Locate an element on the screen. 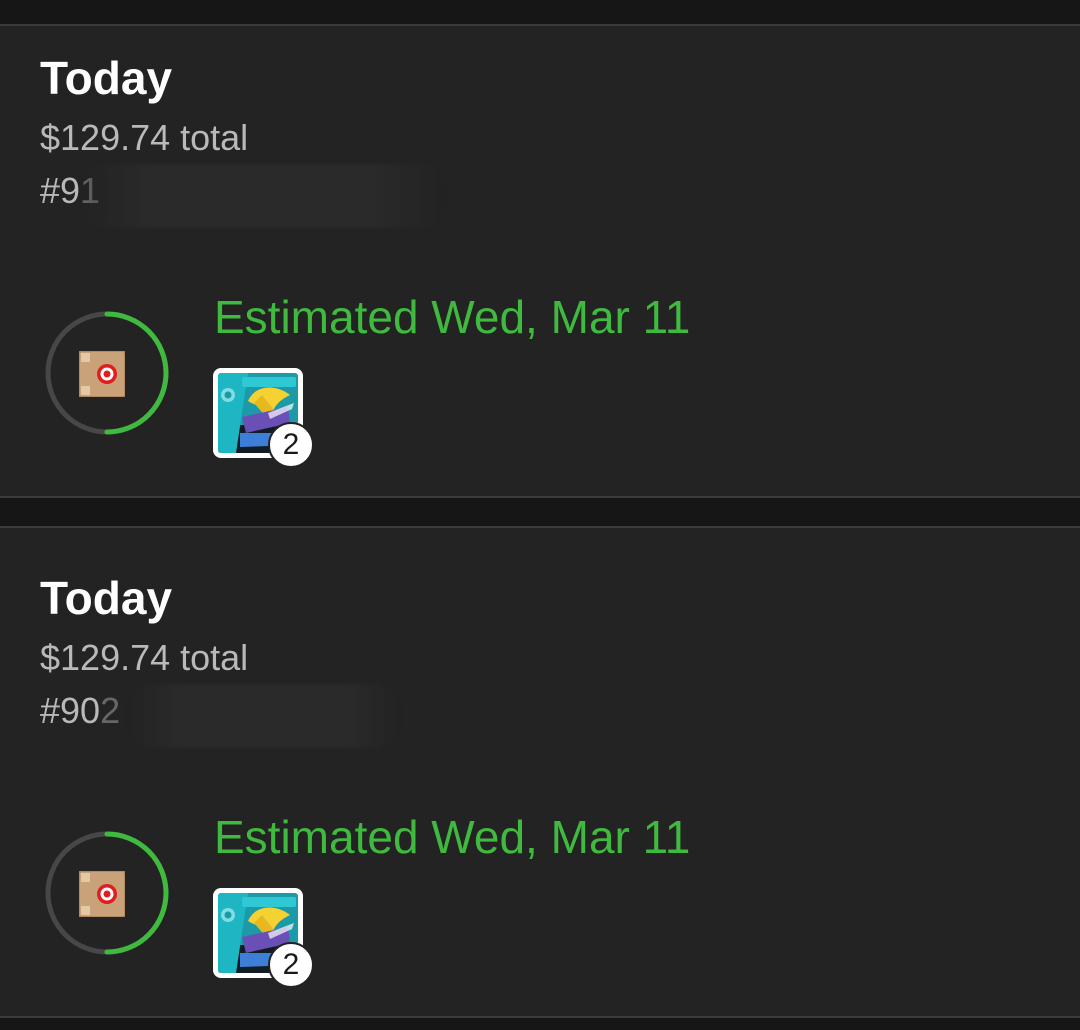  order-number: #902 is located at coordinates (80, 710).